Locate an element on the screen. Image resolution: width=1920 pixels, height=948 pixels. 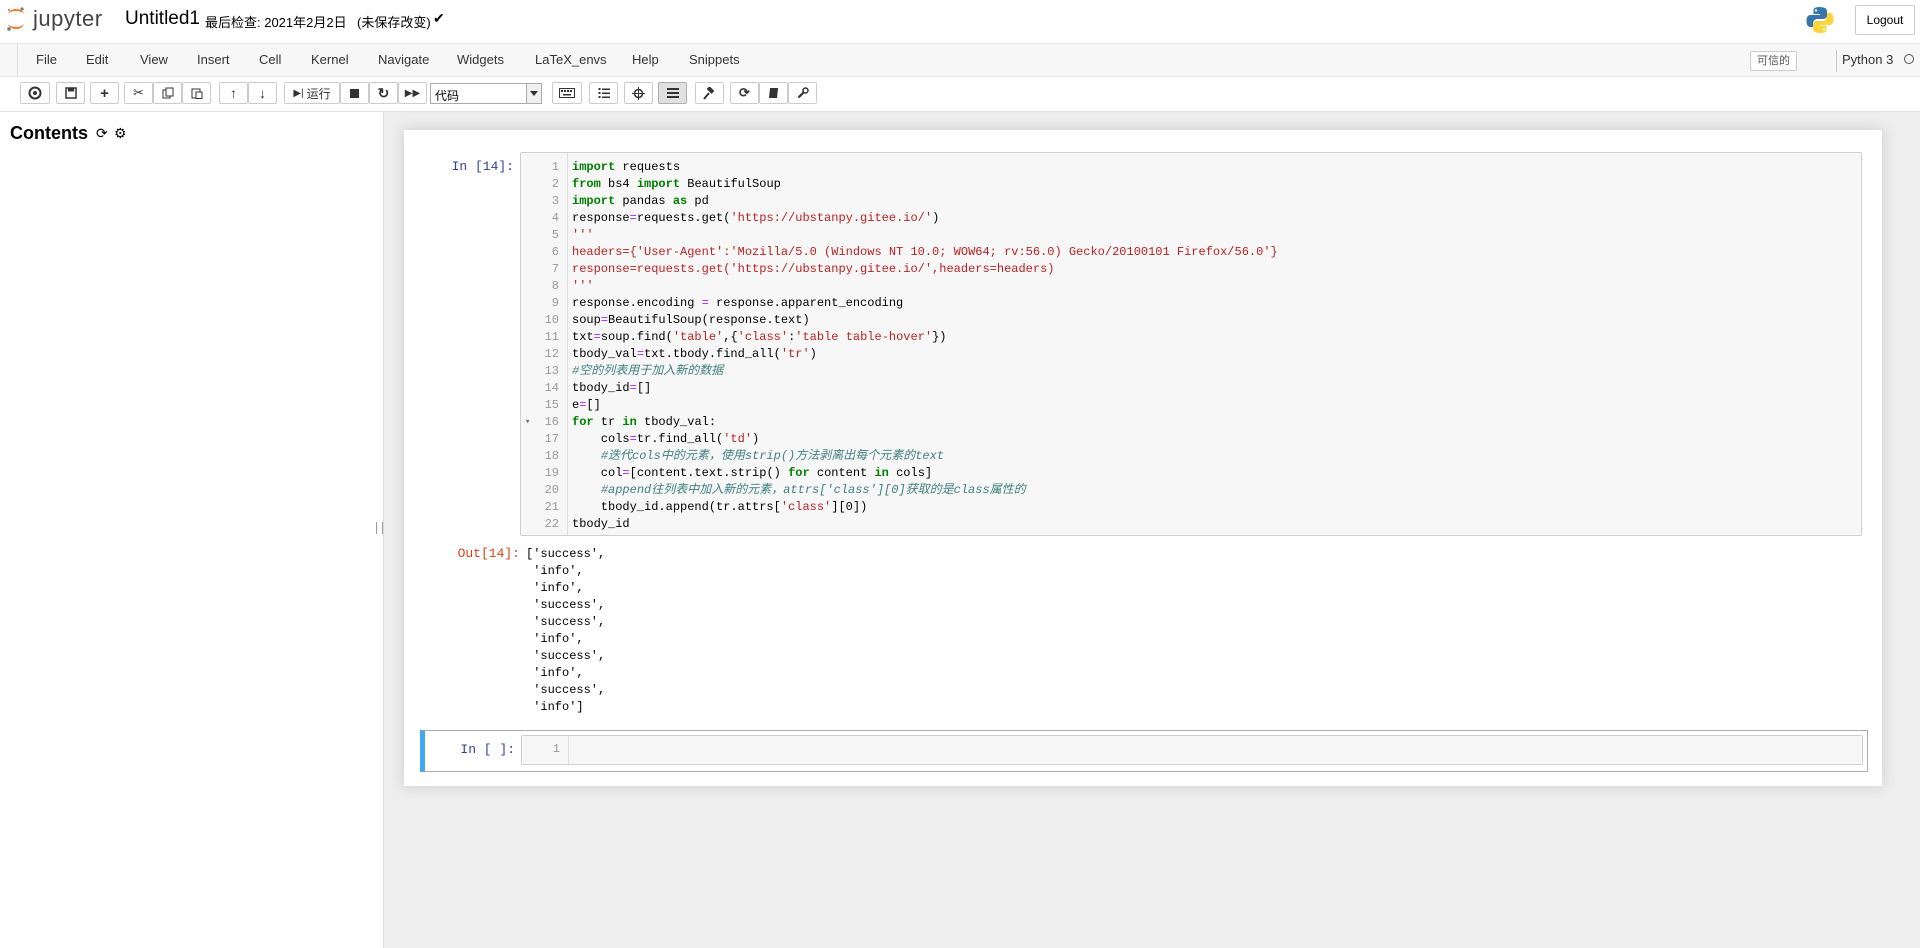
crosshairs-icon is located at coordinates (638, 93).